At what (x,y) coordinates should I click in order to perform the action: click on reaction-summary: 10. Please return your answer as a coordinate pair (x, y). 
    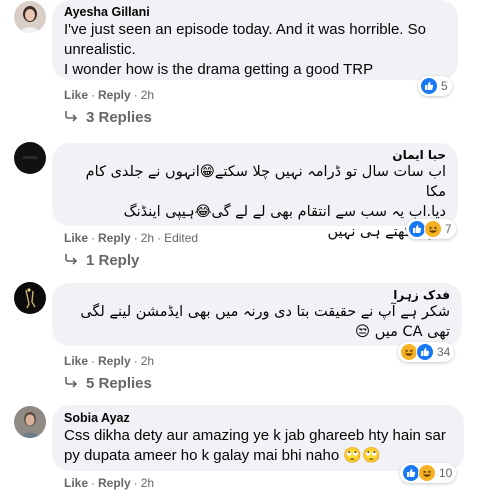
    Looking at the image, I should click on (428, 473).